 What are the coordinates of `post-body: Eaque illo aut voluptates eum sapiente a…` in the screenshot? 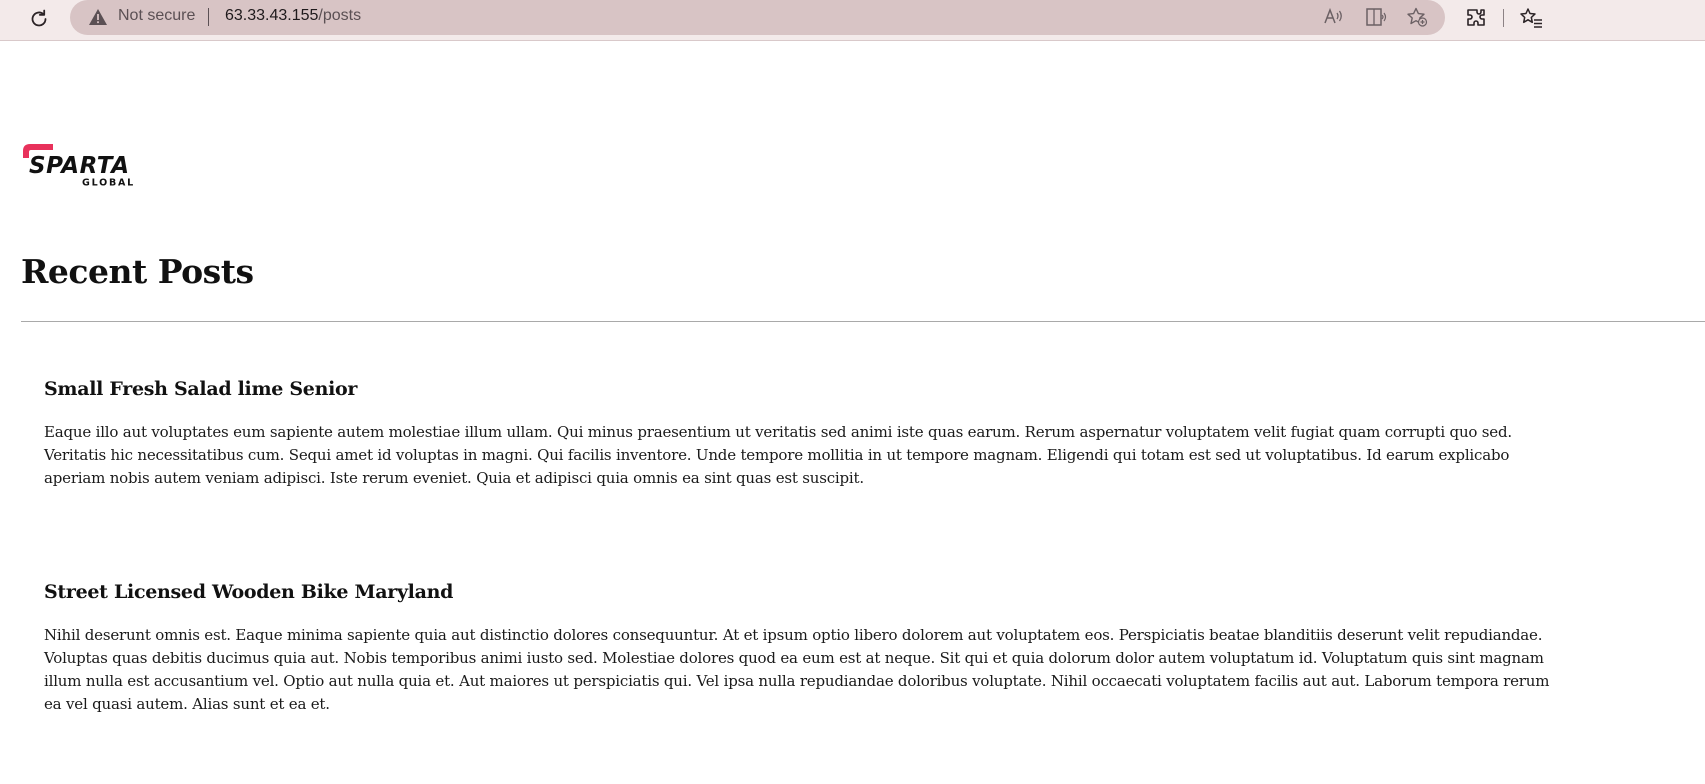 It's located at (778, 455).